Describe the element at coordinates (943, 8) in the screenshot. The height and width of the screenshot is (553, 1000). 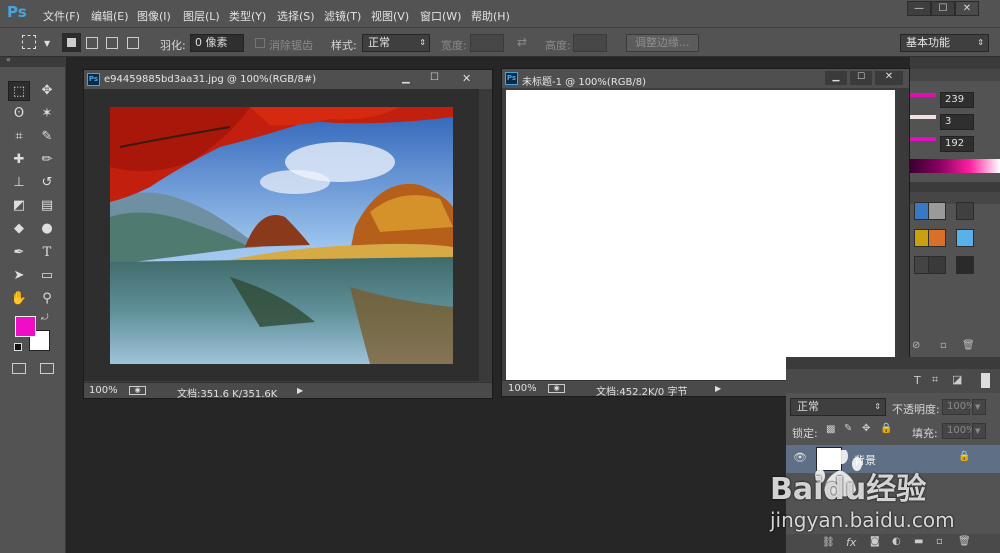
I see `maximize-button: ☐` at that location.